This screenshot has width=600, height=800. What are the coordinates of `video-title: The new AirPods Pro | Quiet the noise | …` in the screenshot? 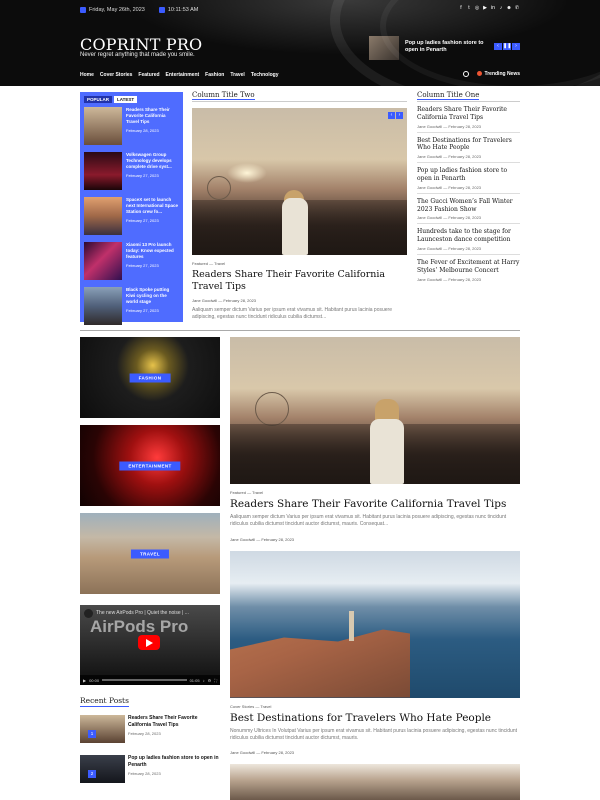 It's located at (142, 613).